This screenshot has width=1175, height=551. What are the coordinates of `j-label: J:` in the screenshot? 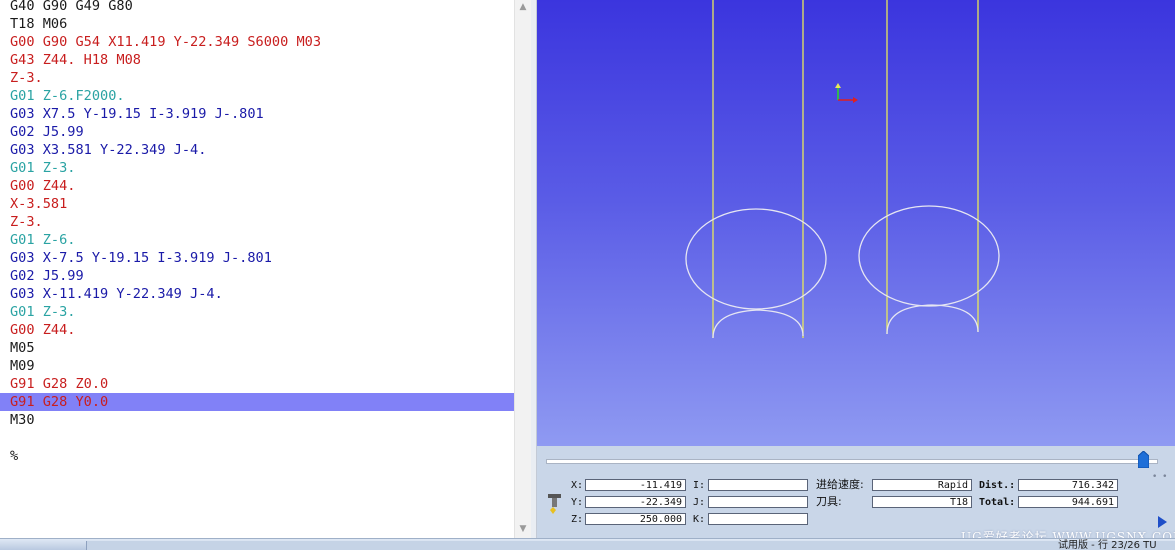 It's located at (699, 502).